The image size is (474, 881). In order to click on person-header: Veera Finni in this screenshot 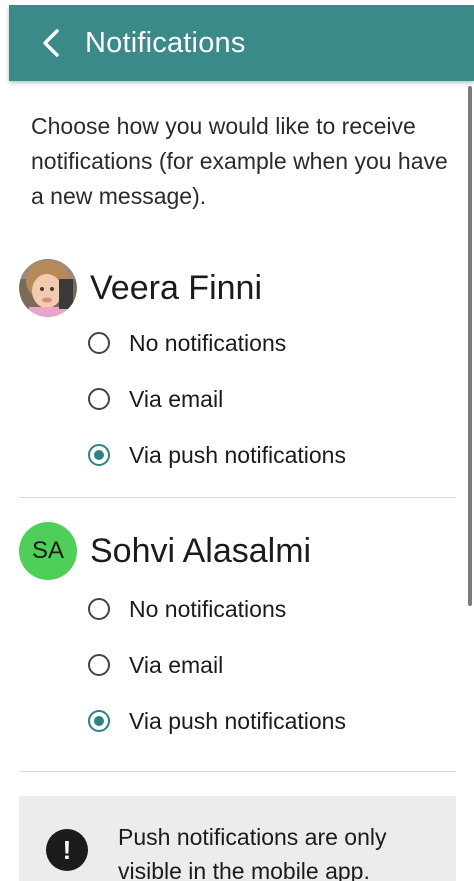, I will do `click(140, 288)`.